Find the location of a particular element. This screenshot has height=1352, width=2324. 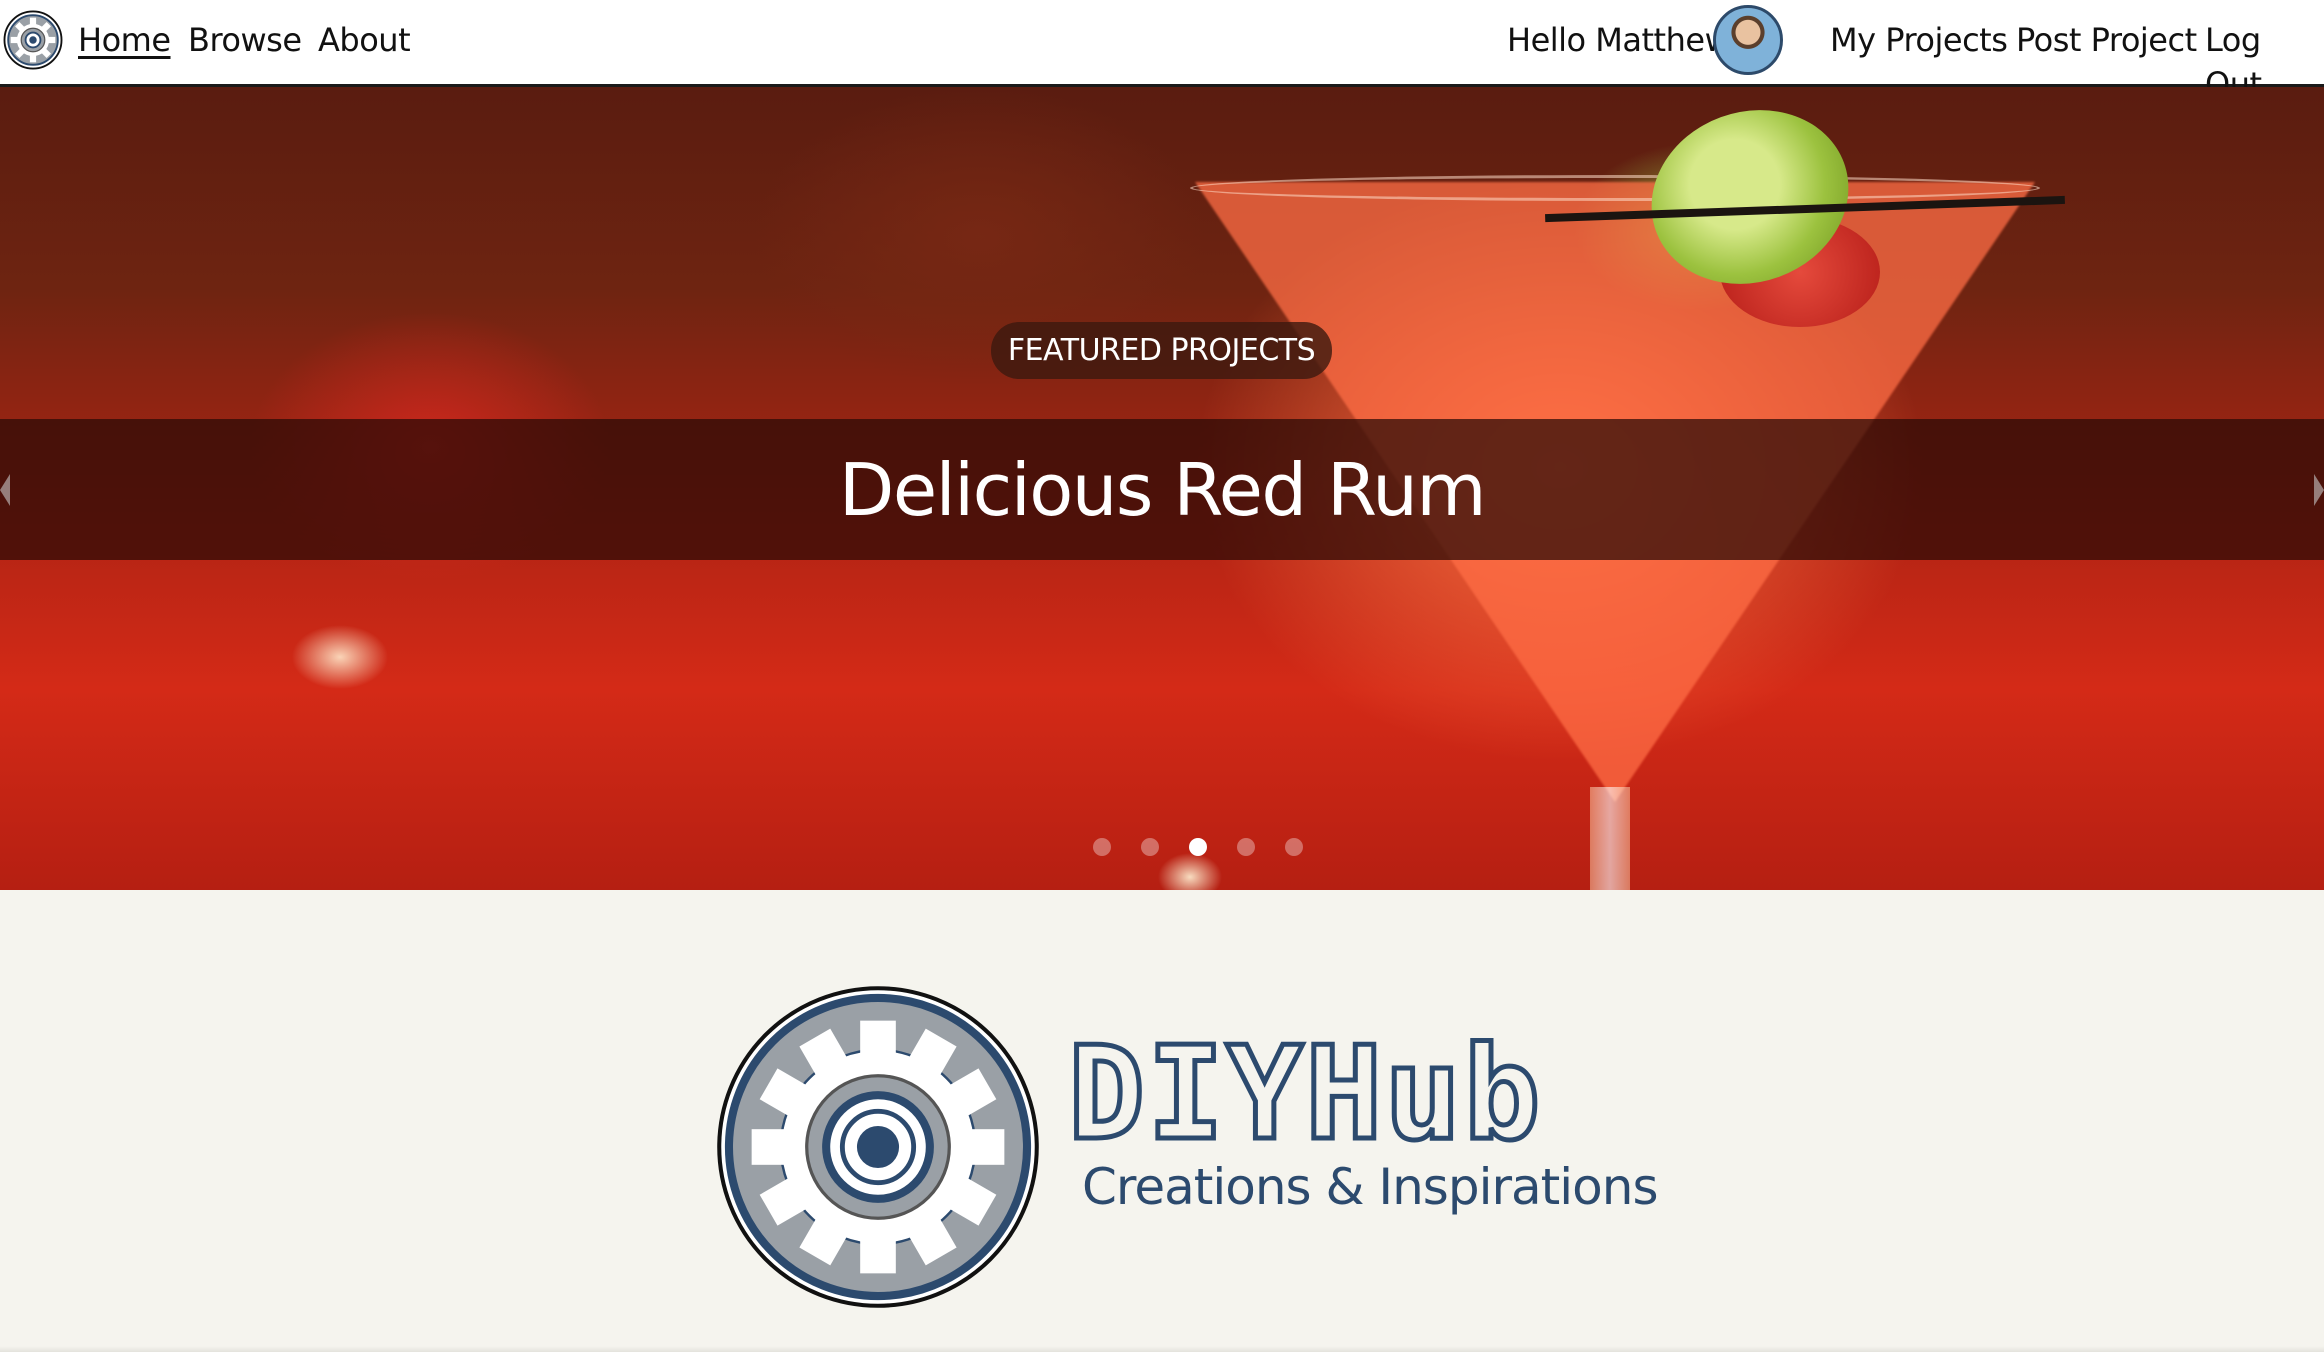

nav-home-link: Home is located at coordinates (124, 40).